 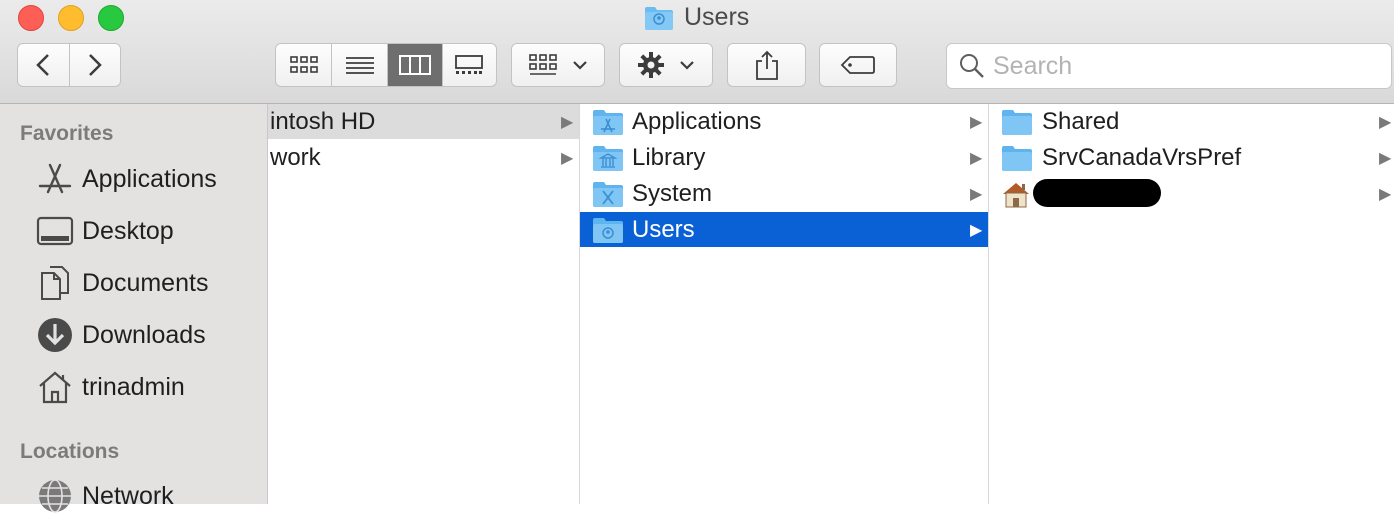 What do you see at coordinates (67, 133) in the screenshot?
I see `favorites-header: Favorites` at bounding box center [67, 133].